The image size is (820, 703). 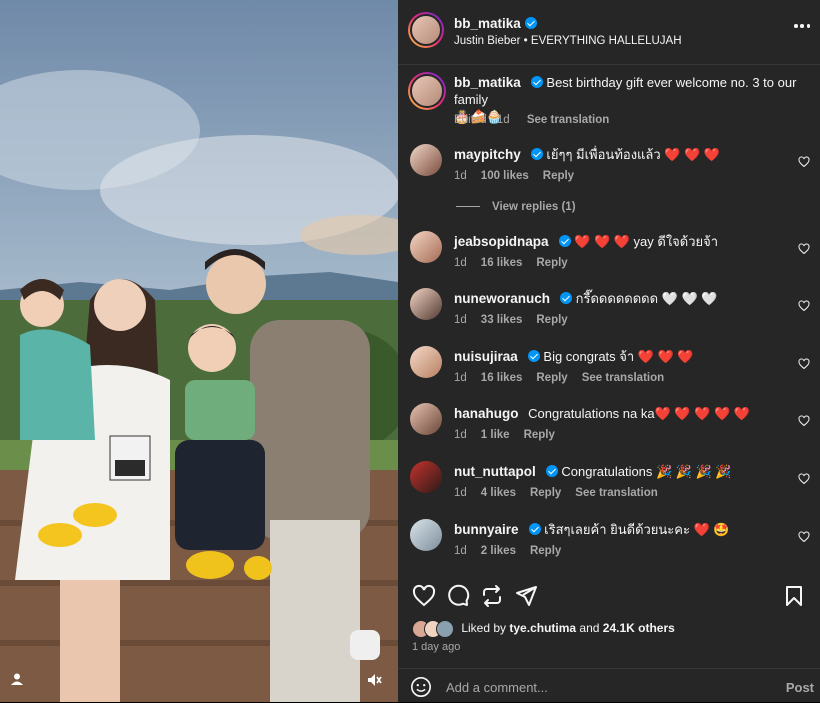 What do you see at coordinates (568, 41) in the screenshot?
I see `audio-track: Justin Bieber • EVERYTHING HALLELUJAH` at bounding box center [568, 41].